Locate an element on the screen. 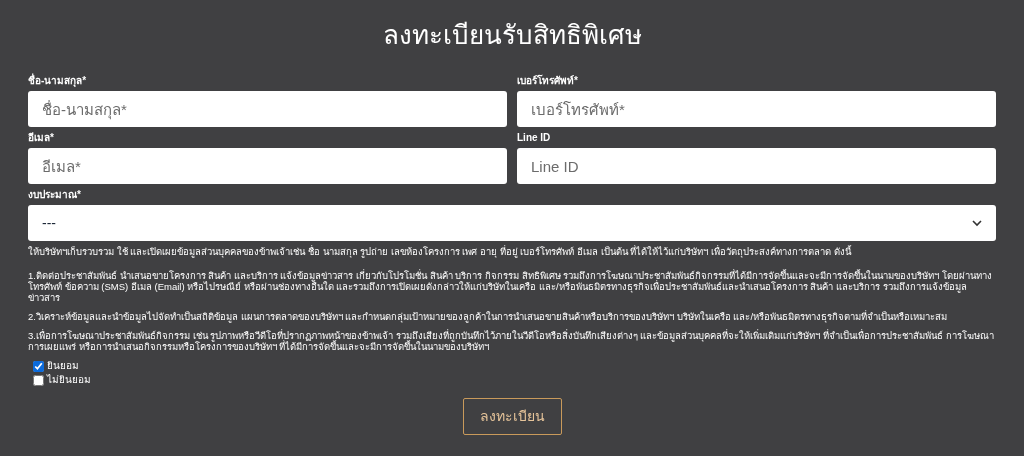  register-button: ลงทะเบียน is located at coordinates (512, 416).